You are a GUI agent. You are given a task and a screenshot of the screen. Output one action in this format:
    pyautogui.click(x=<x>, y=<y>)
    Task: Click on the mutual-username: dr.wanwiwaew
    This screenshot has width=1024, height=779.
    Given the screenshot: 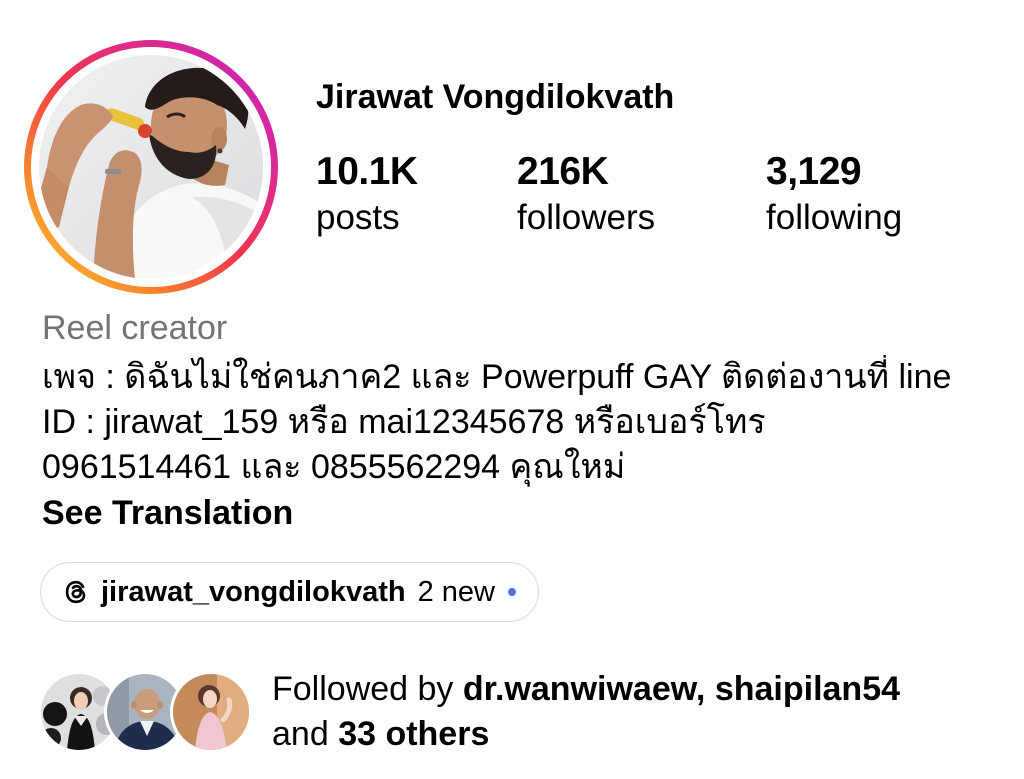 What is the action you would take?
    pyautogui.click(x=579, y=689)
    